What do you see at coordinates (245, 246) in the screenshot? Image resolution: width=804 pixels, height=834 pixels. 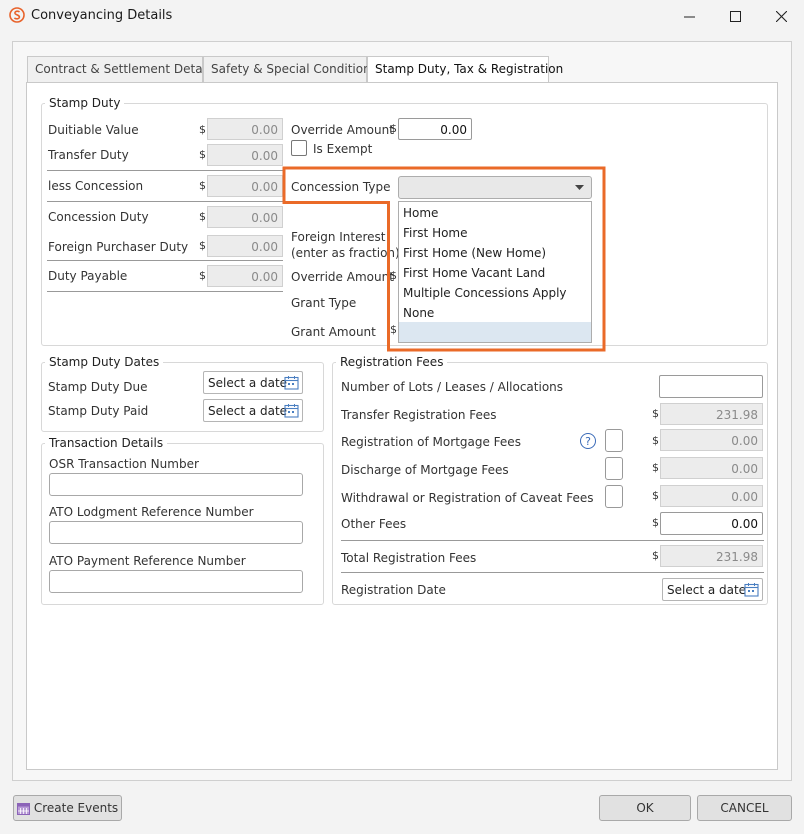 I see `foreign-purchaser-duty-field: 0.00` at bounding box center [245, 246].